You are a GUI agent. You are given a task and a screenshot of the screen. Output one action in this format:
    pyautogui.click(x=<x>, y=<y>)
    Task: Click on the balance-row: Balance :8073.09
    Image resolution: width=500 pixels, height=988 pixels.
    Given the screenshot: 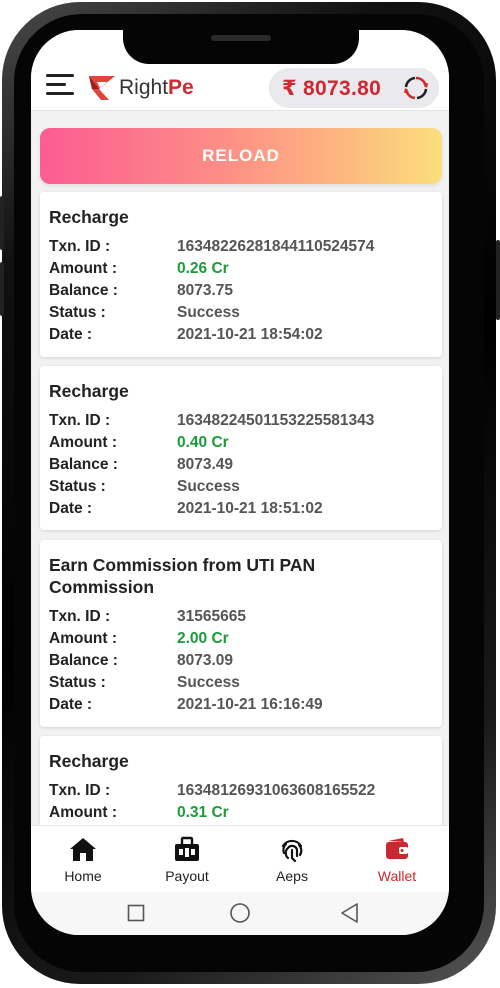 What is the action you would take?
    pyautogui.click(x=141, y=660)
    